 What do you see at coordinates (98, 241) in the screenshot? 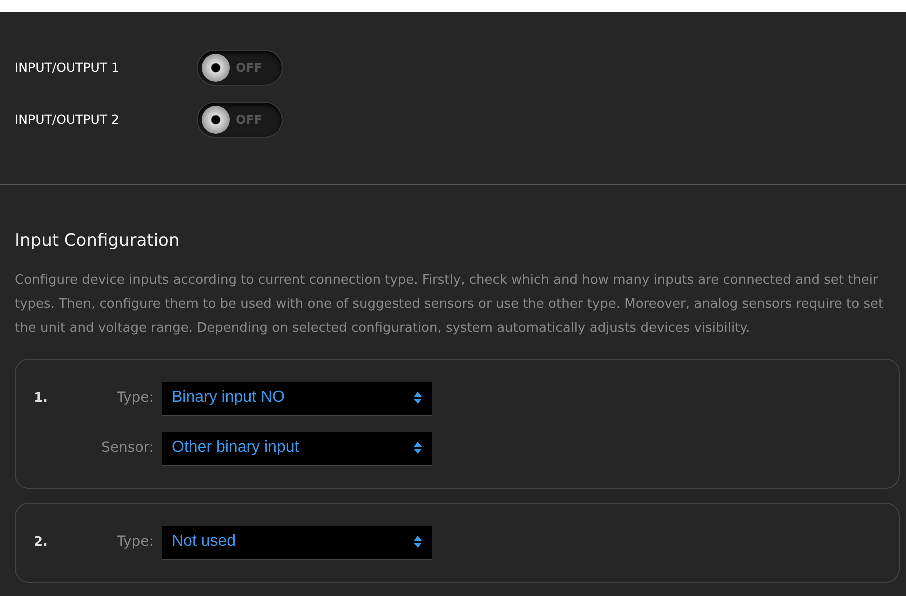
I see `section-title: Input Configuration` at bounding box center [98, 241].